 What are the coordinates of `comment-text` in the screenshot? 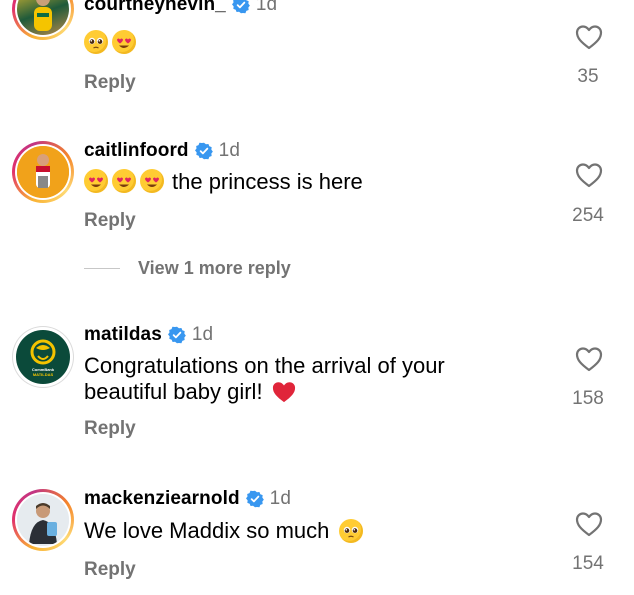 It's located at (112, 43).